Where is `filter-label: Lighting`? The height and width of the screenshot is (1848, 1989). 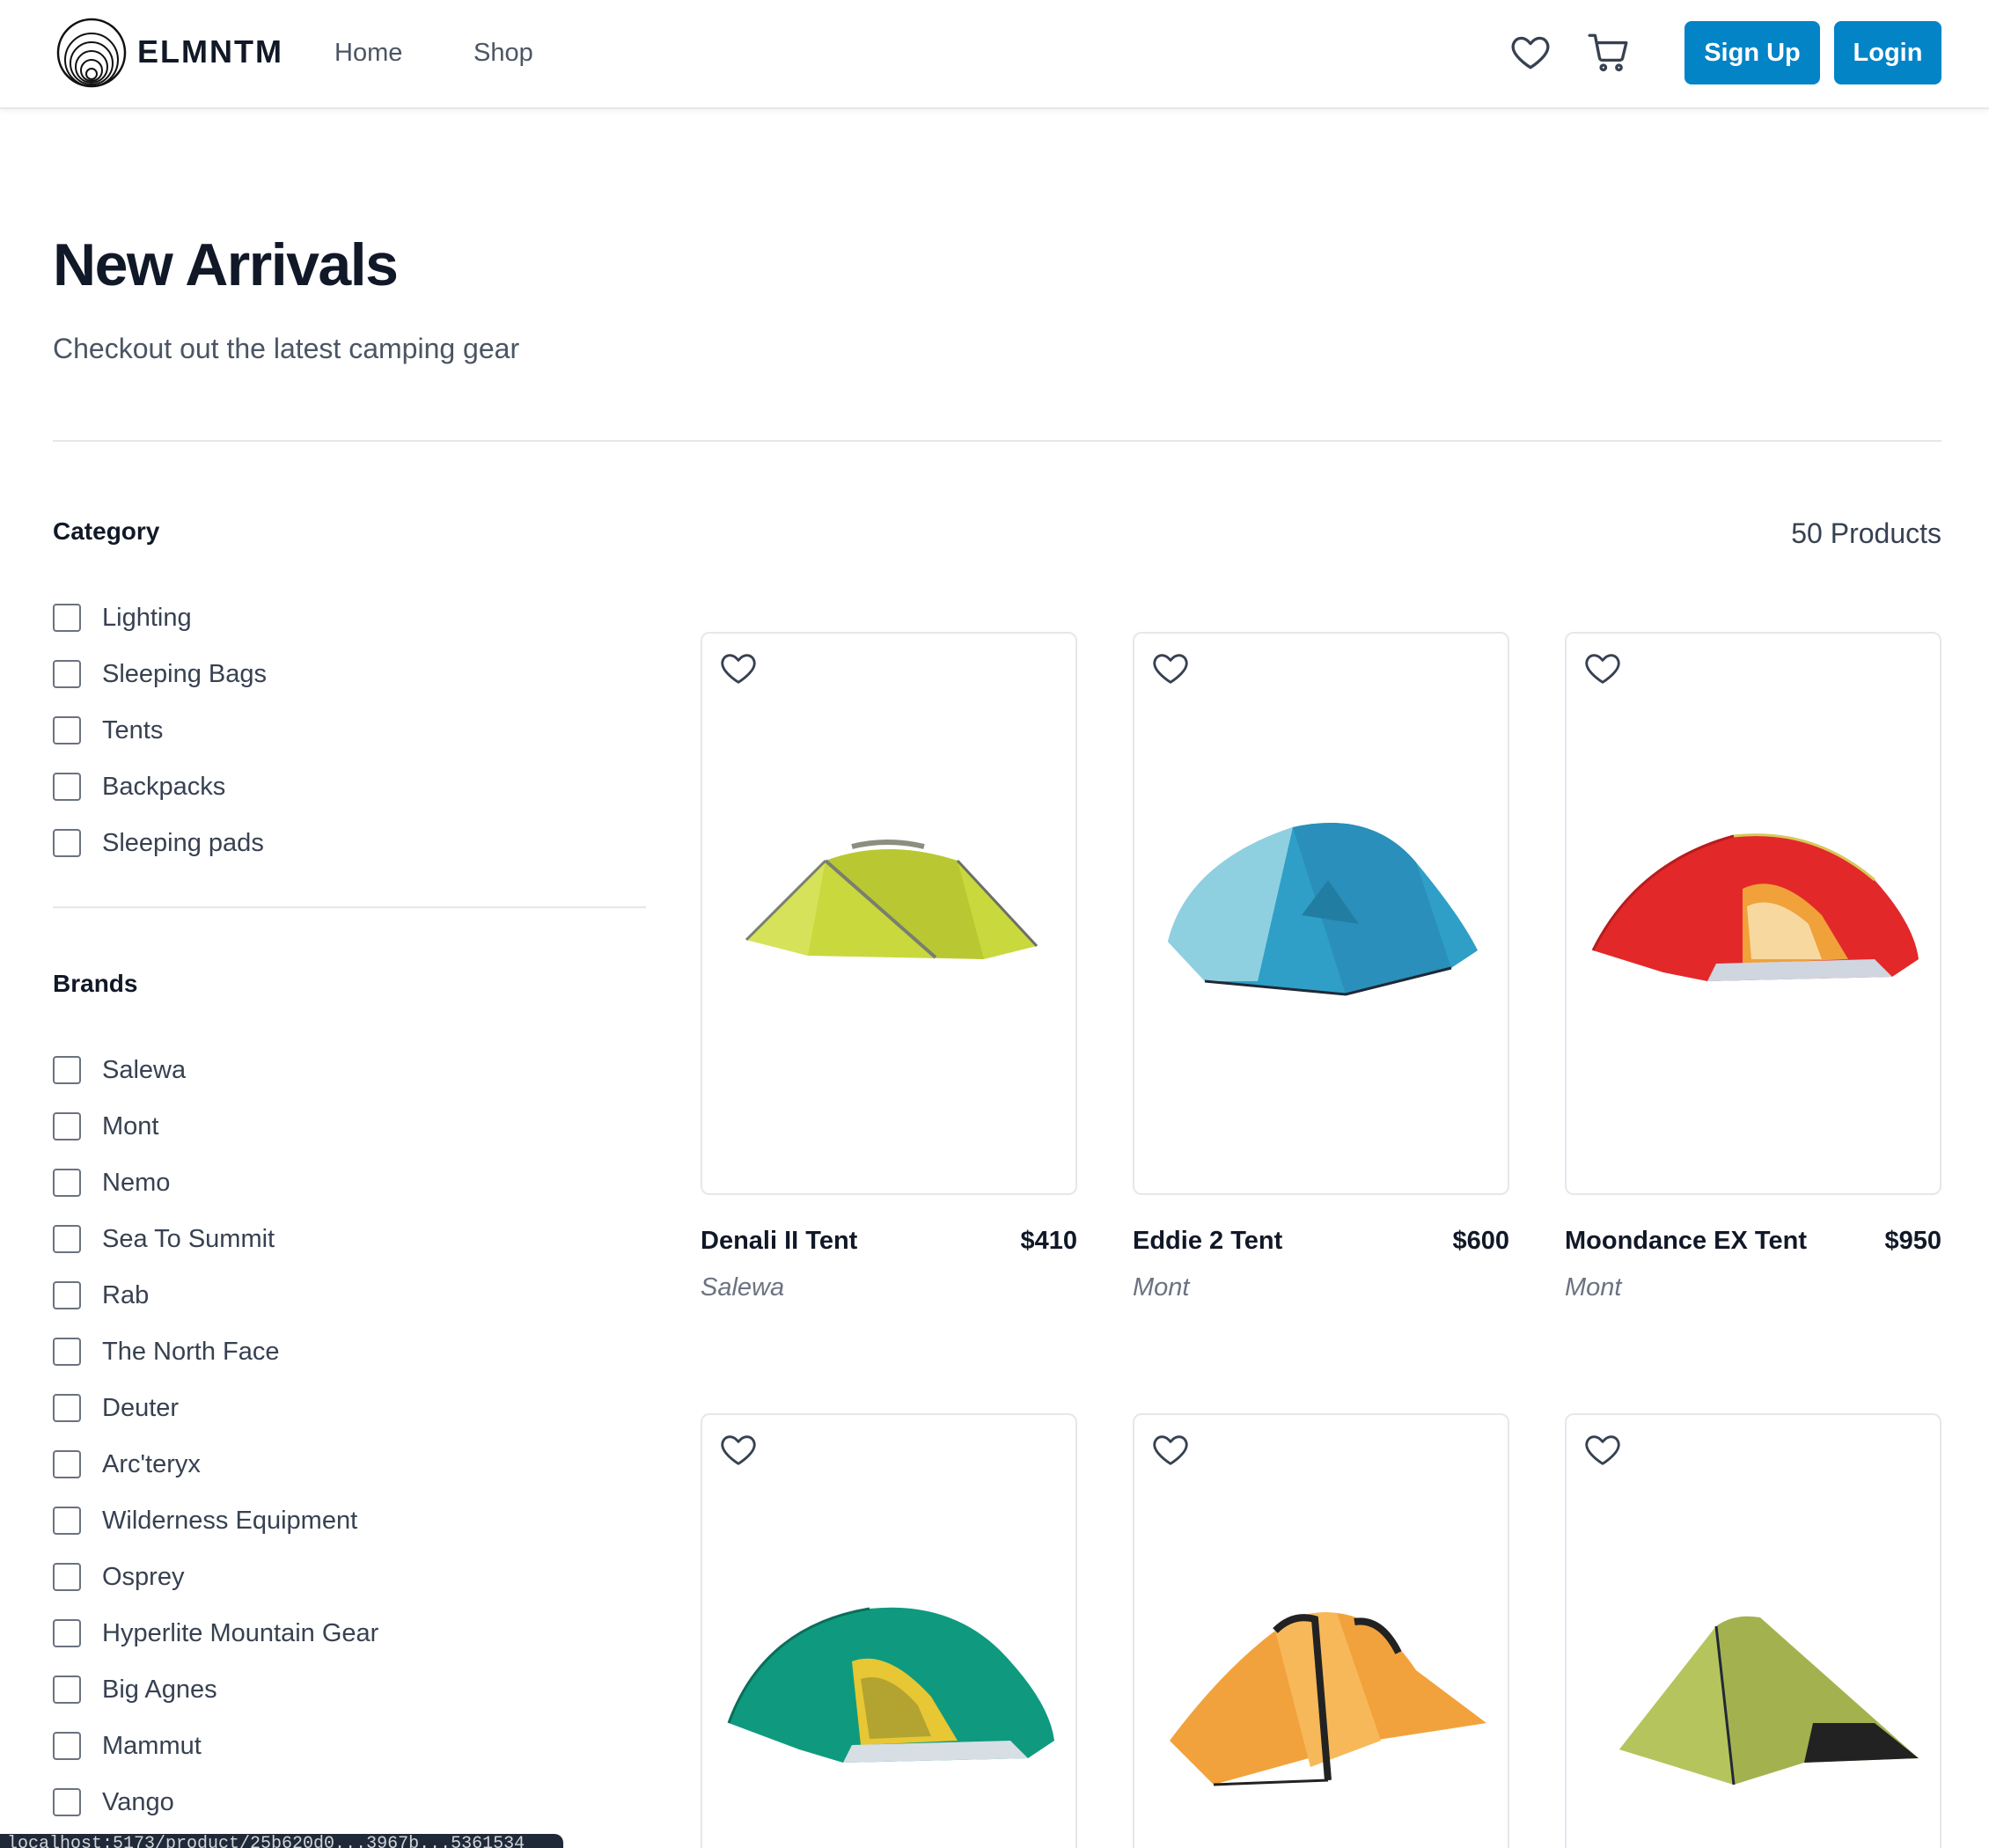
filter-label: Lighting is located at coordinates (147, 617).